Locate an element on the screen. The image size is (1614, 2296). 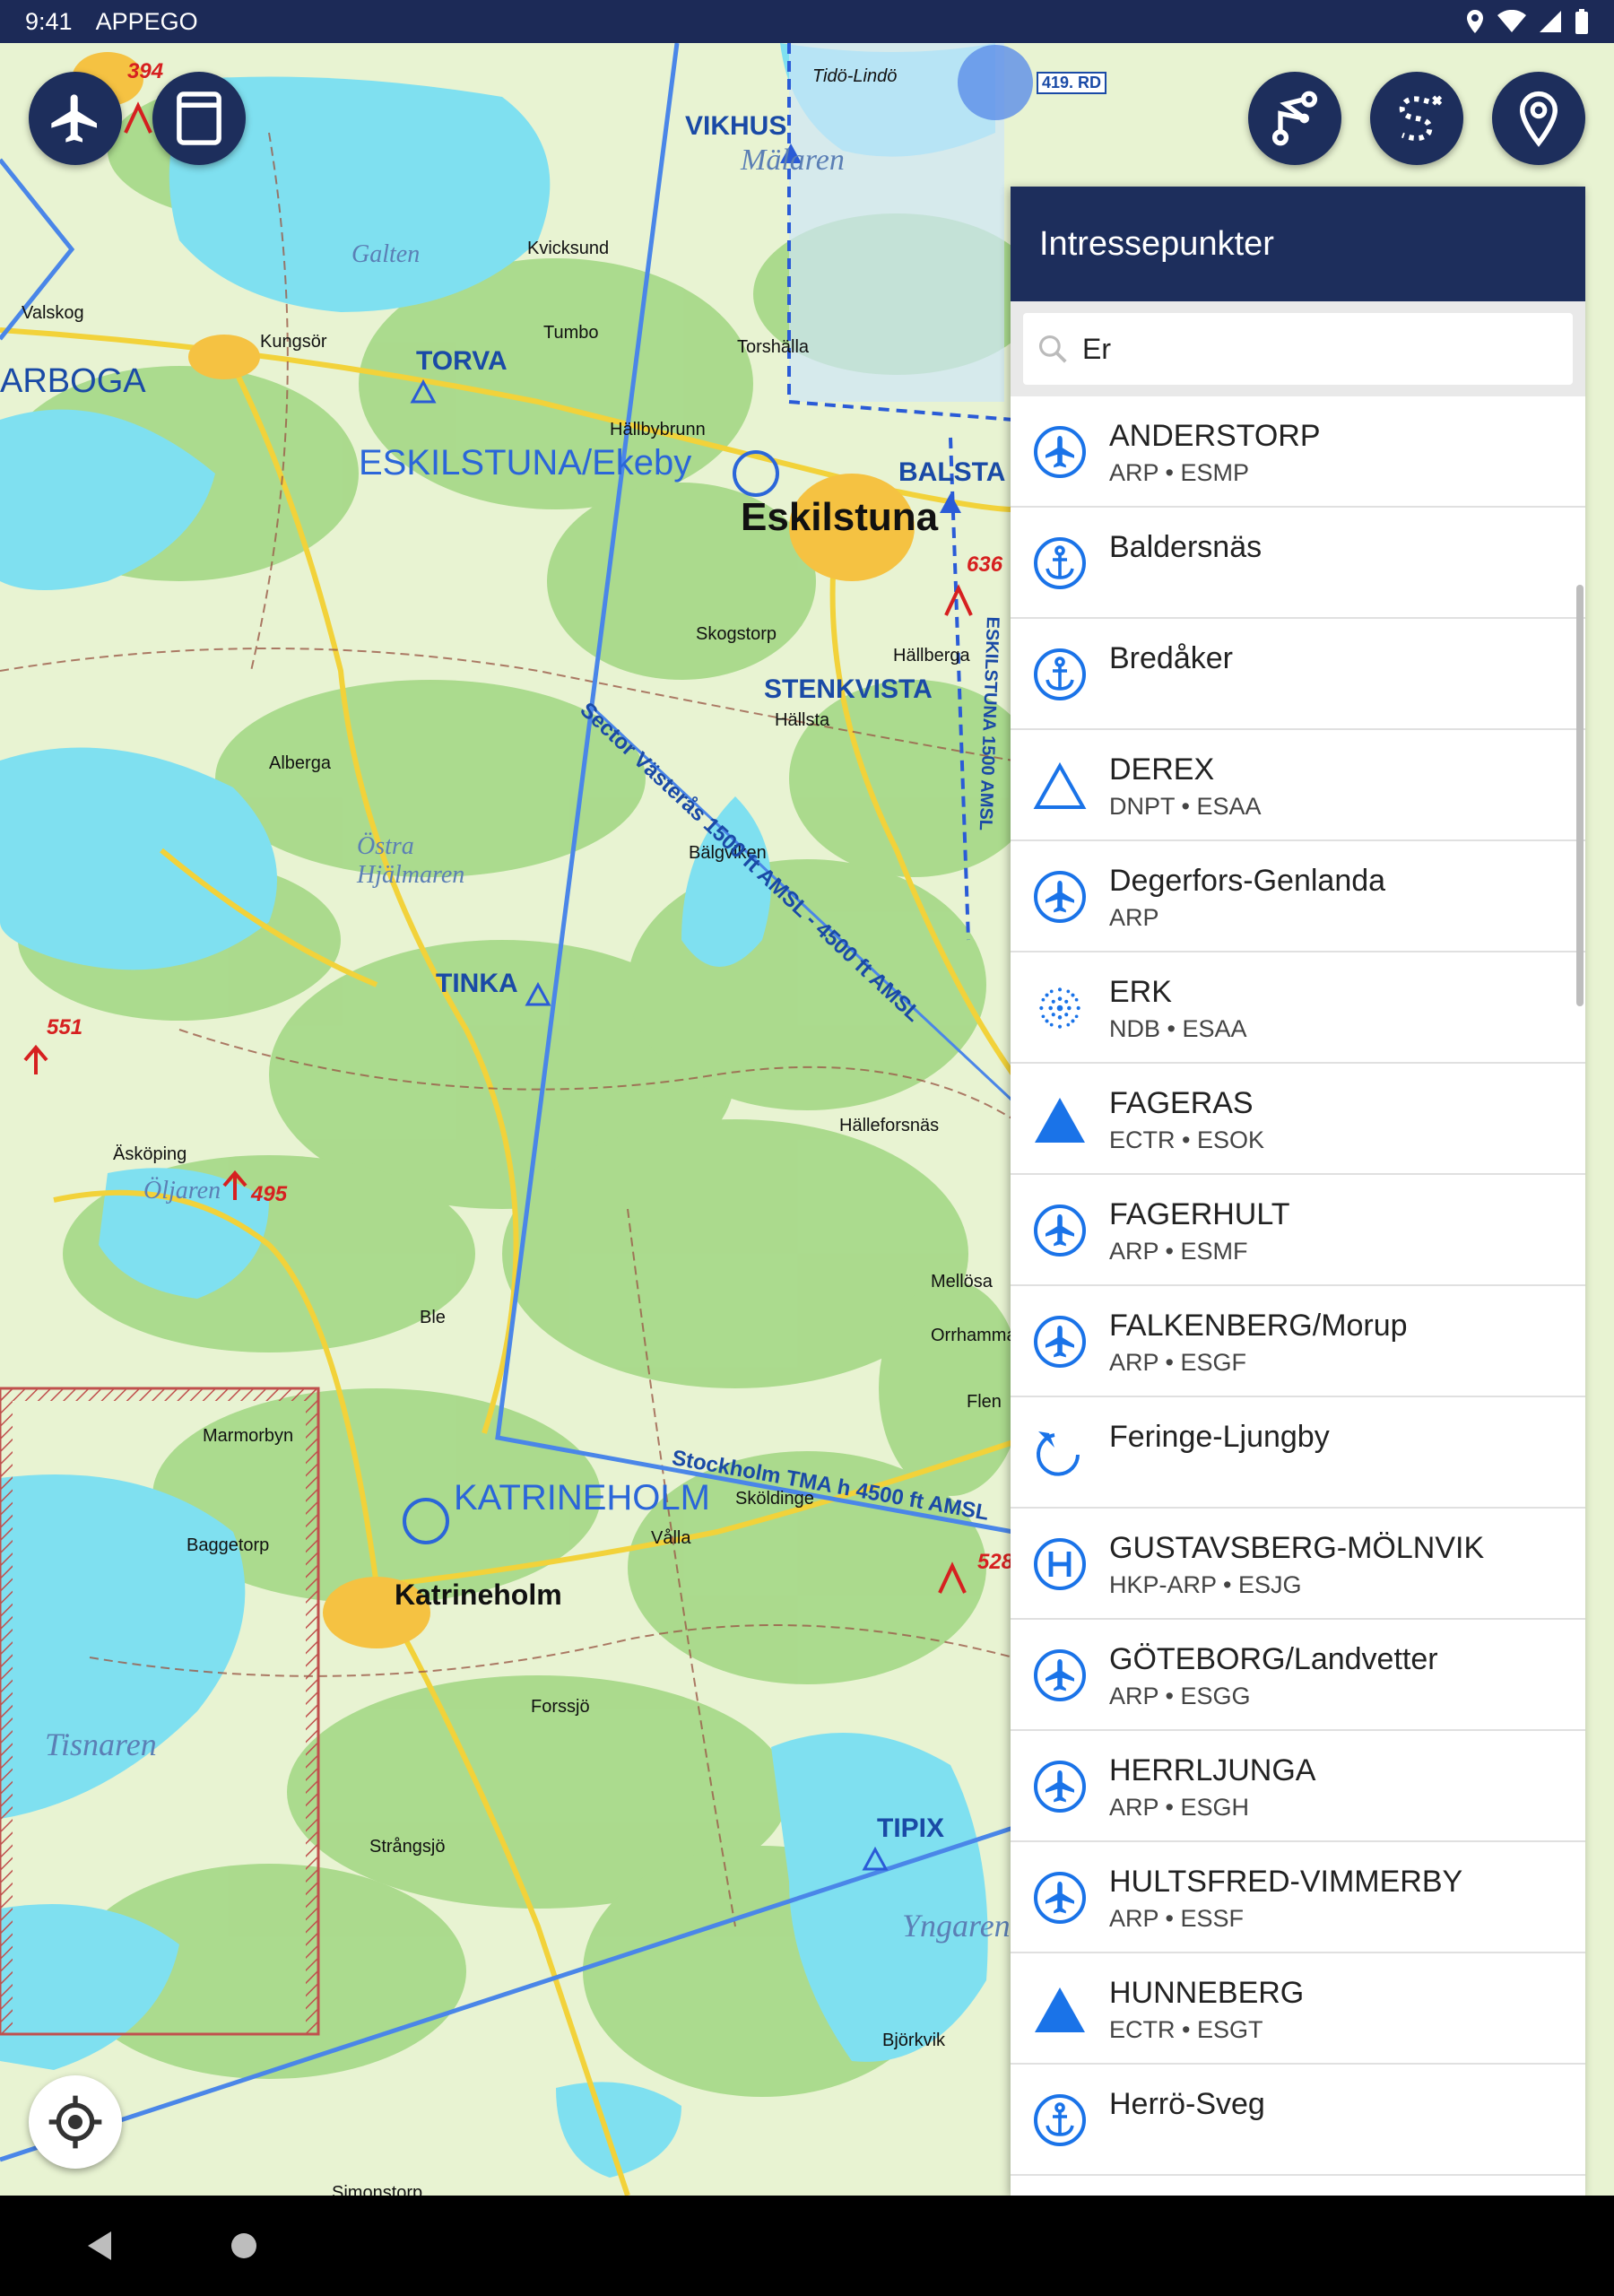
map-label-town: Orrhammar is located at coordinates (977, 1335).